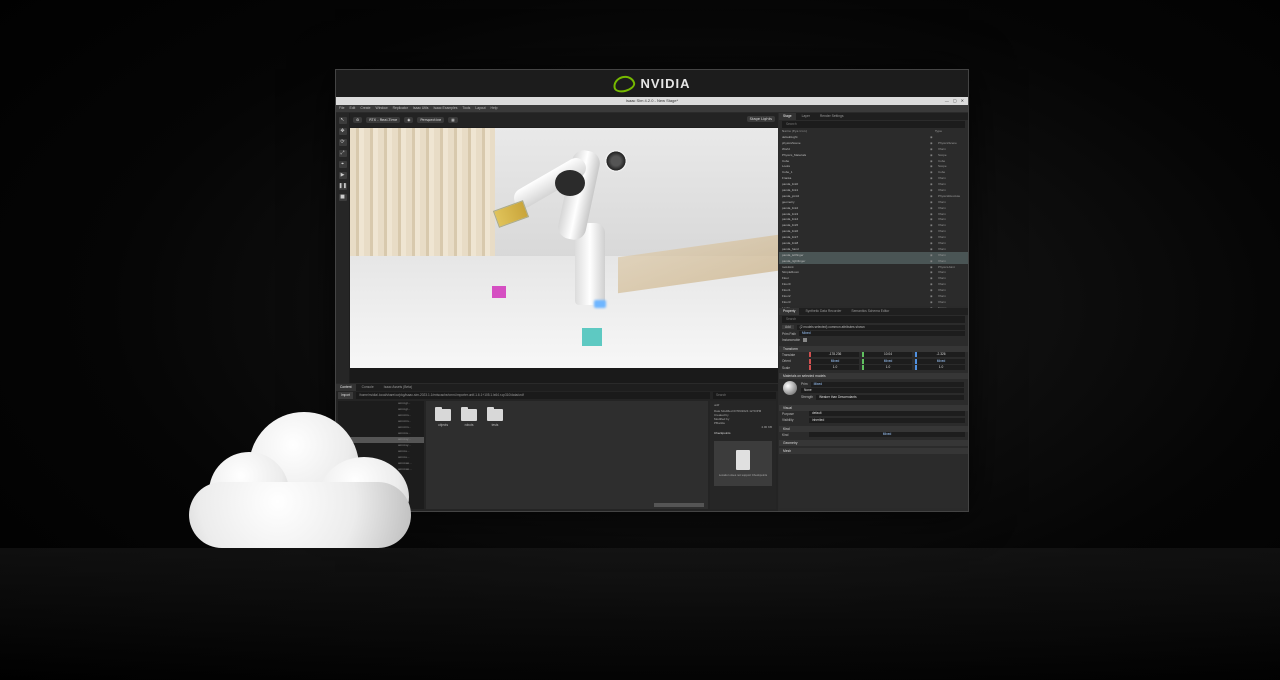 This screenshot has height=680, width=1280. What do you see at coordinates (858, 131) in the screenshot?
I see `column-name: Name (Eye Icon)` at bounding box center [858, 131].